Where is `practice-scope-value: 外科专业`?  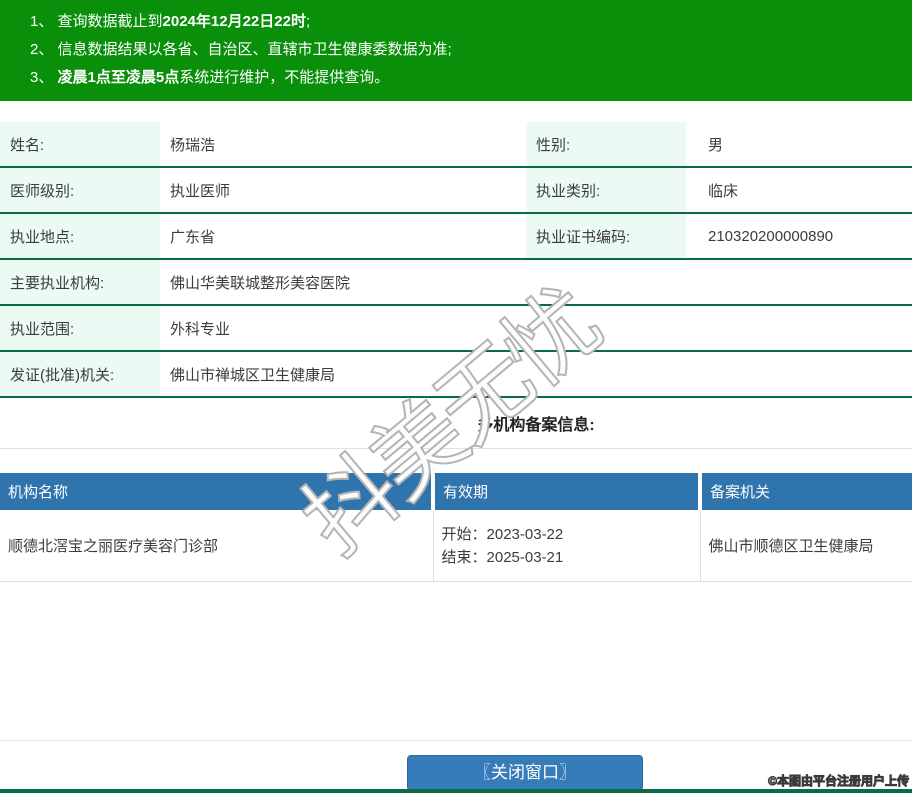
practice-scope-value: 外科专业 is located at coordinates (536, 328).